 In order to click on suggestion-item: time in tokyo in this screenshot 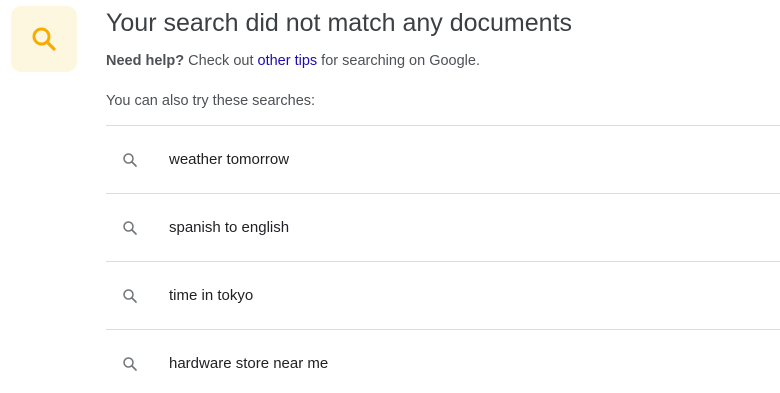, I will do `click(443, 296)`.